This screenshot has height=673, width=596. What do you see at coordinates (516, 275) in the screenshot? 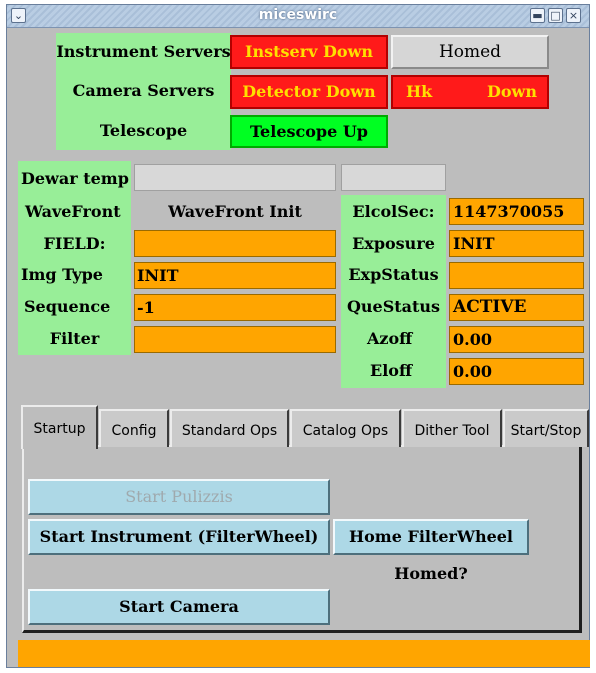
I see `expstatus-value` at bounding box center [516, 275].